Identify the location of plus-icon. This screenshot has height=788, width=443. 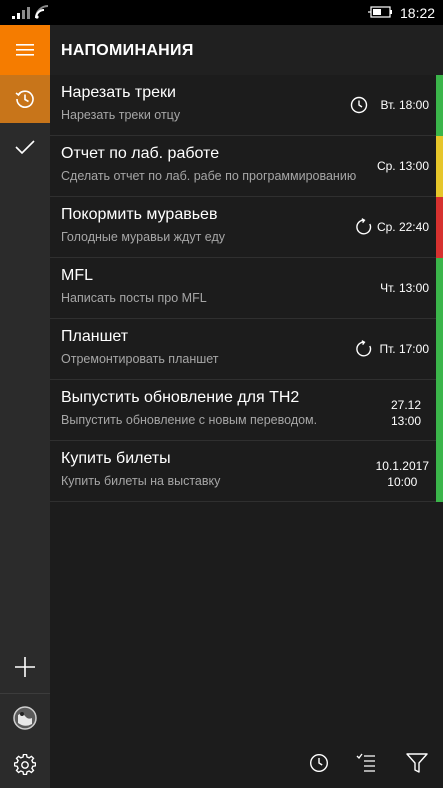
(25, 667).